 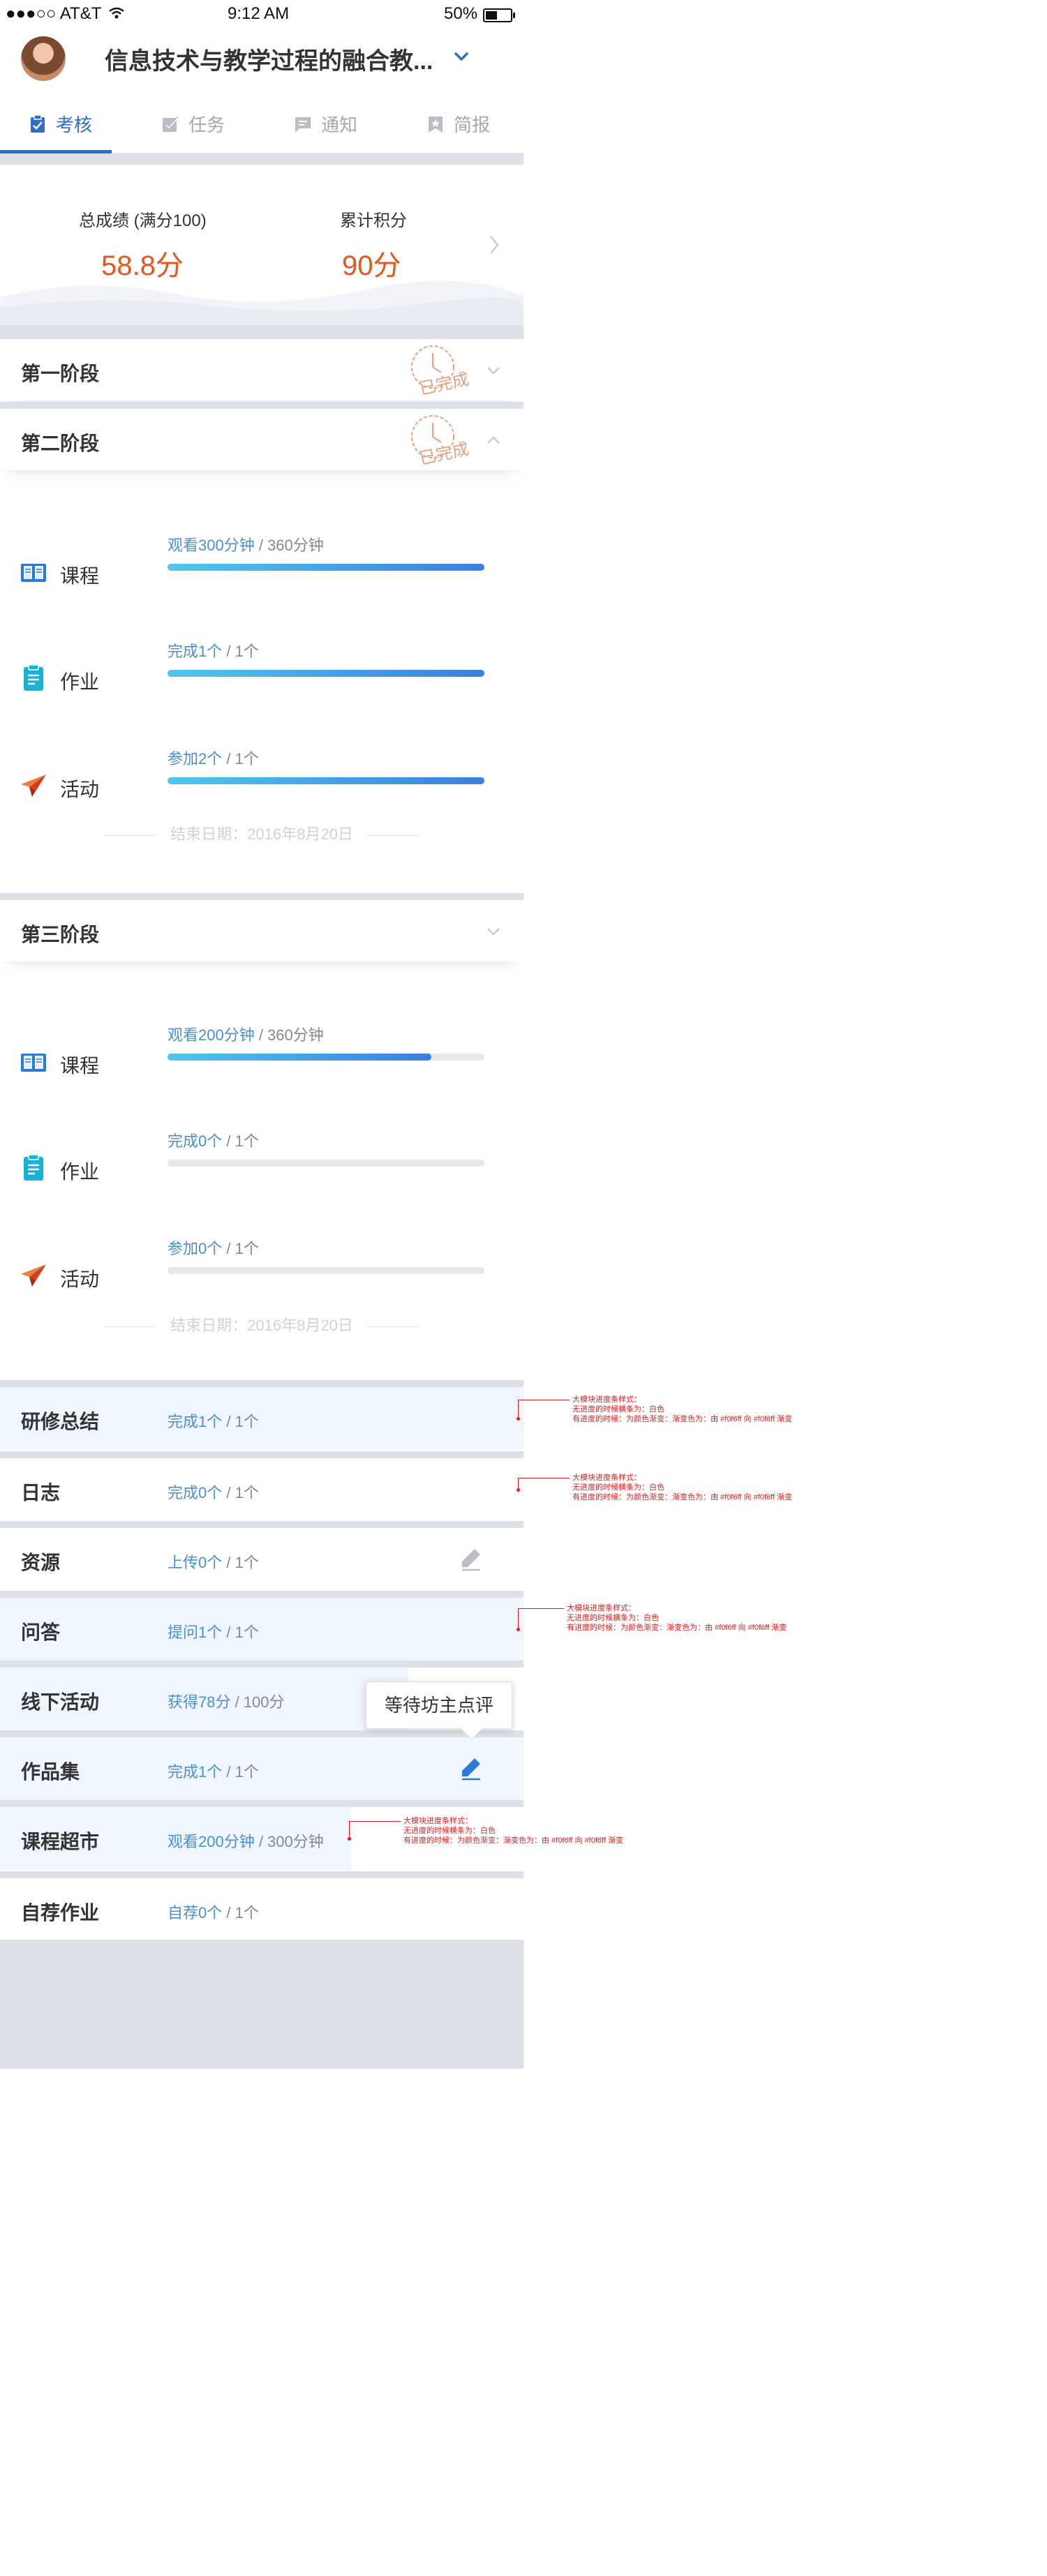 What do you see at coordinates (74, 124) in the screenshot?
I see `tab-label: 考核` at bounding box center [74, 124].